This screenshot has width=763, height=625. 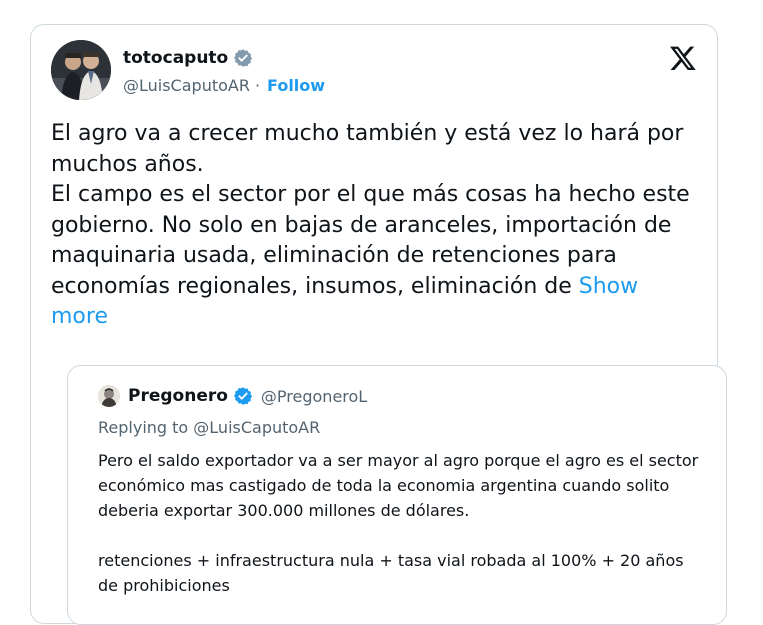 What do you see at coordinates (296, 85) in the screenshot?
I see `follow-button: Follow` at bounding box center [296, 85].